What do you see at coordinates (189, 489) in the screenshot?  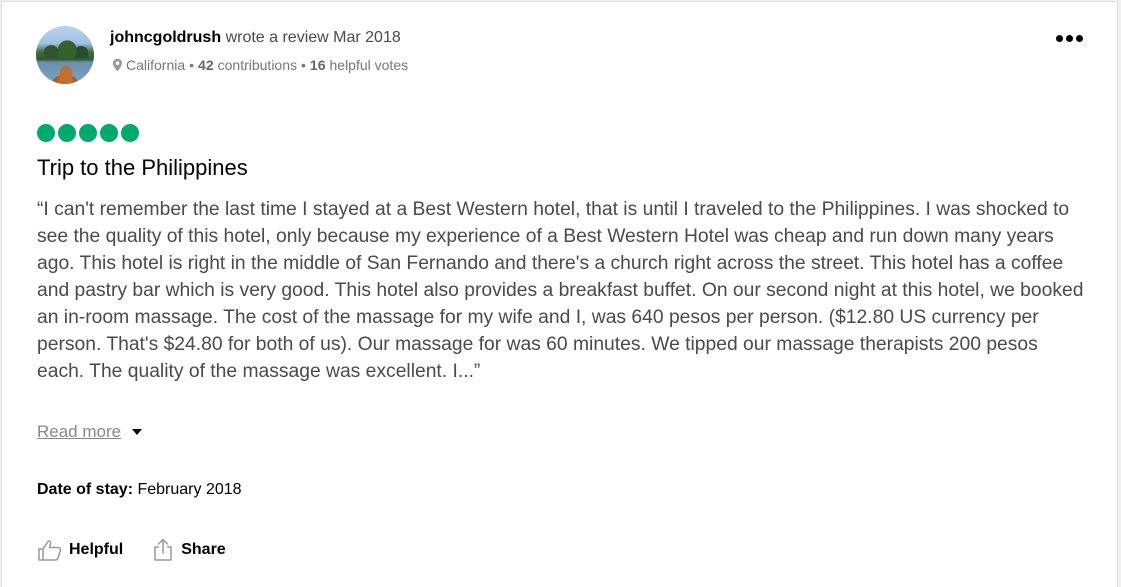 I see `date-of-stay-value: February 2018` at bounding box center [189, 489].